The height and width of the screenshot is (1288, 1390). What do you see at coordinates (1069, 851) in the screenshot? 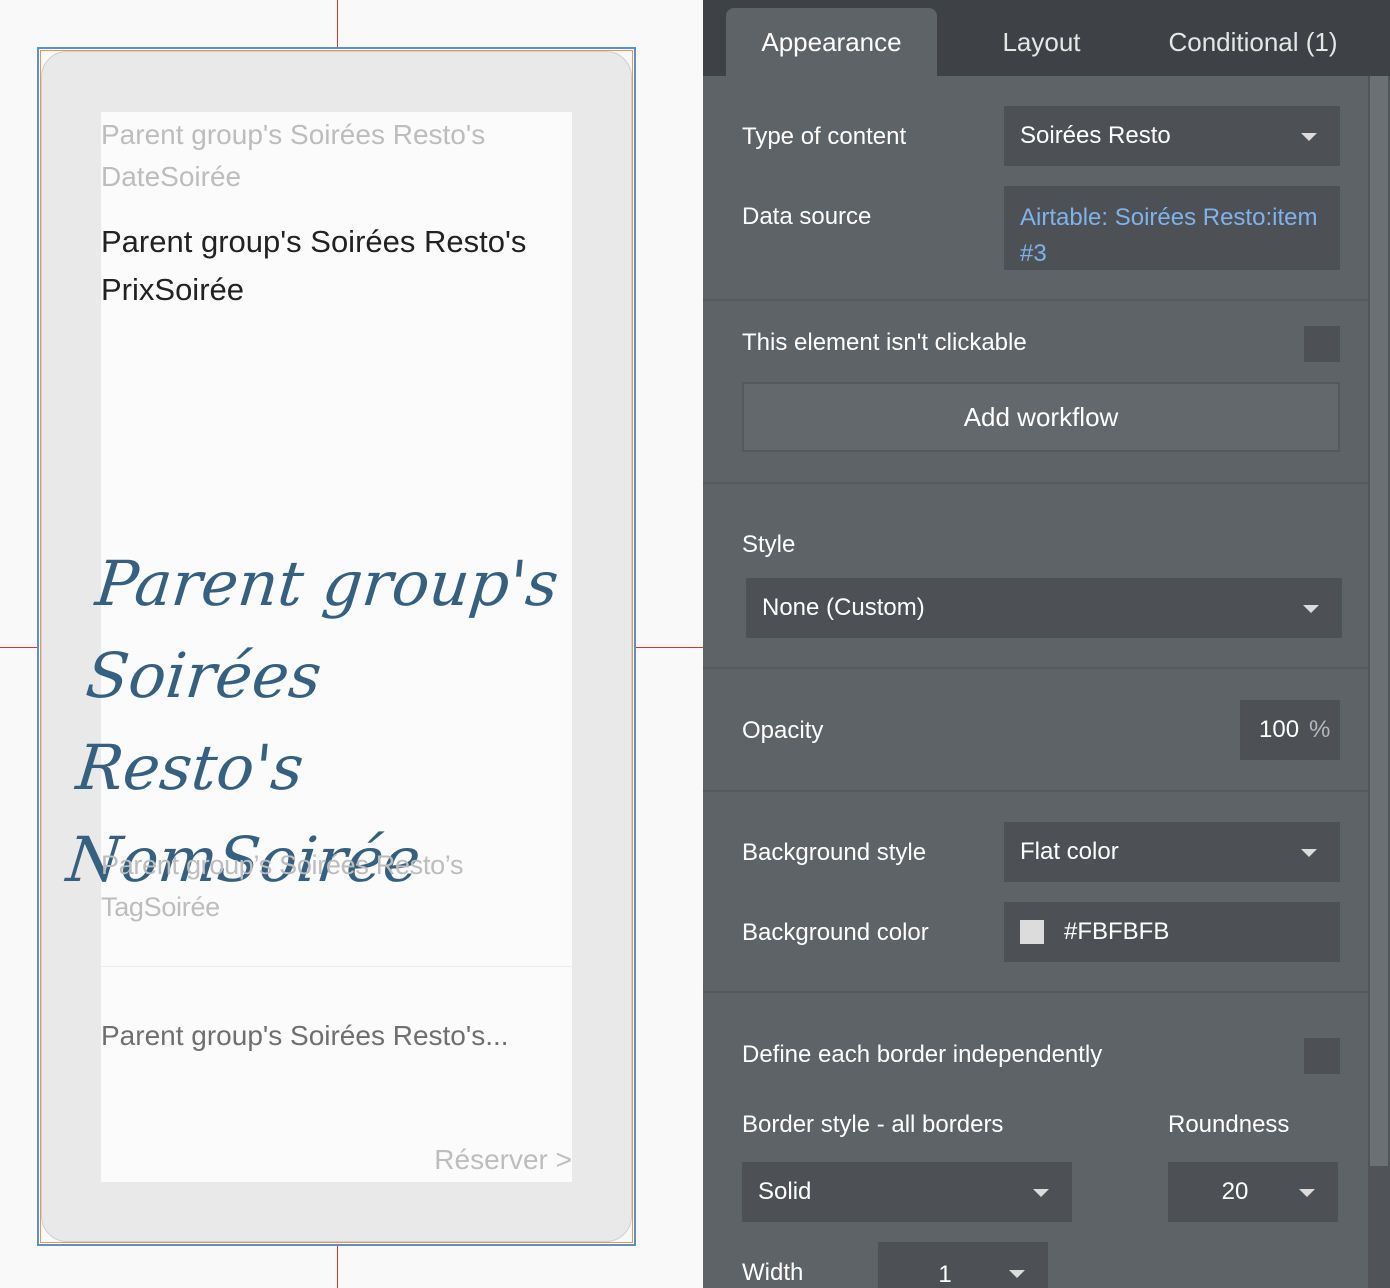
I see `background-style-value: Flat color` at bounding box center [1069, 851].